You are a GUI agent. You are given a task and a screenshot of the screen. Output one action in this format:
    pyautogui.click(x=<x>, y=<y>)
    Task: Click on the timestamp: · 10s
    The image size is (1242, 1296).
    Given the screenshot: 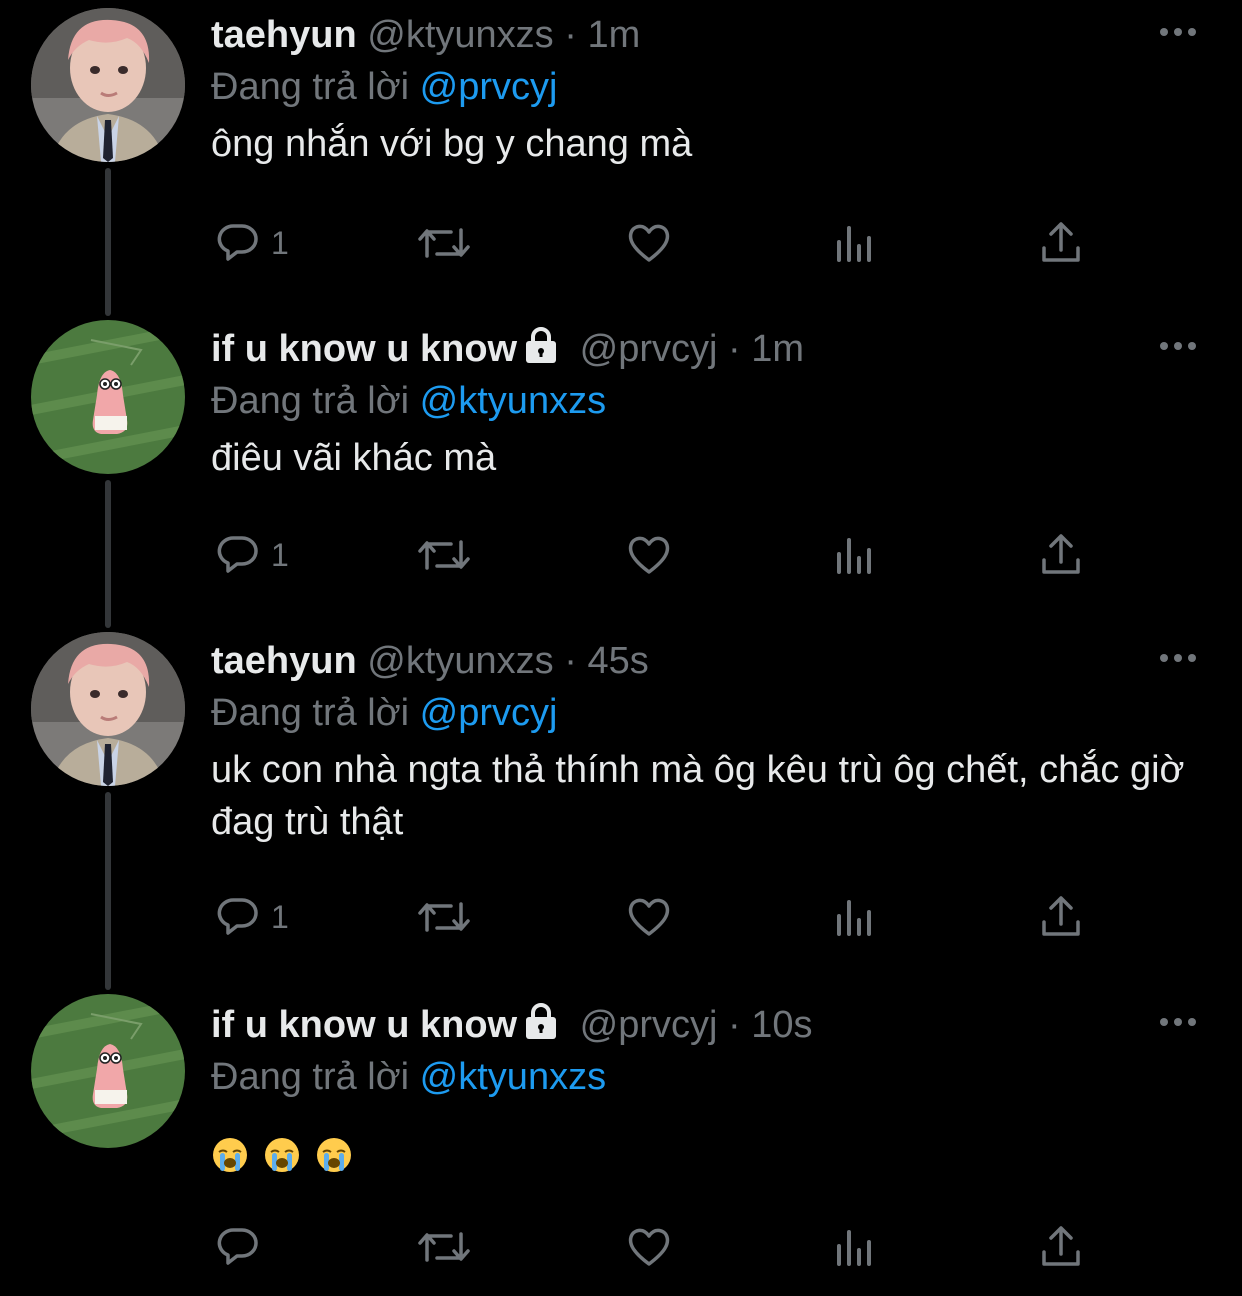 What is the action you would take?
    pyautogui.click(x=770, y=1025)
    